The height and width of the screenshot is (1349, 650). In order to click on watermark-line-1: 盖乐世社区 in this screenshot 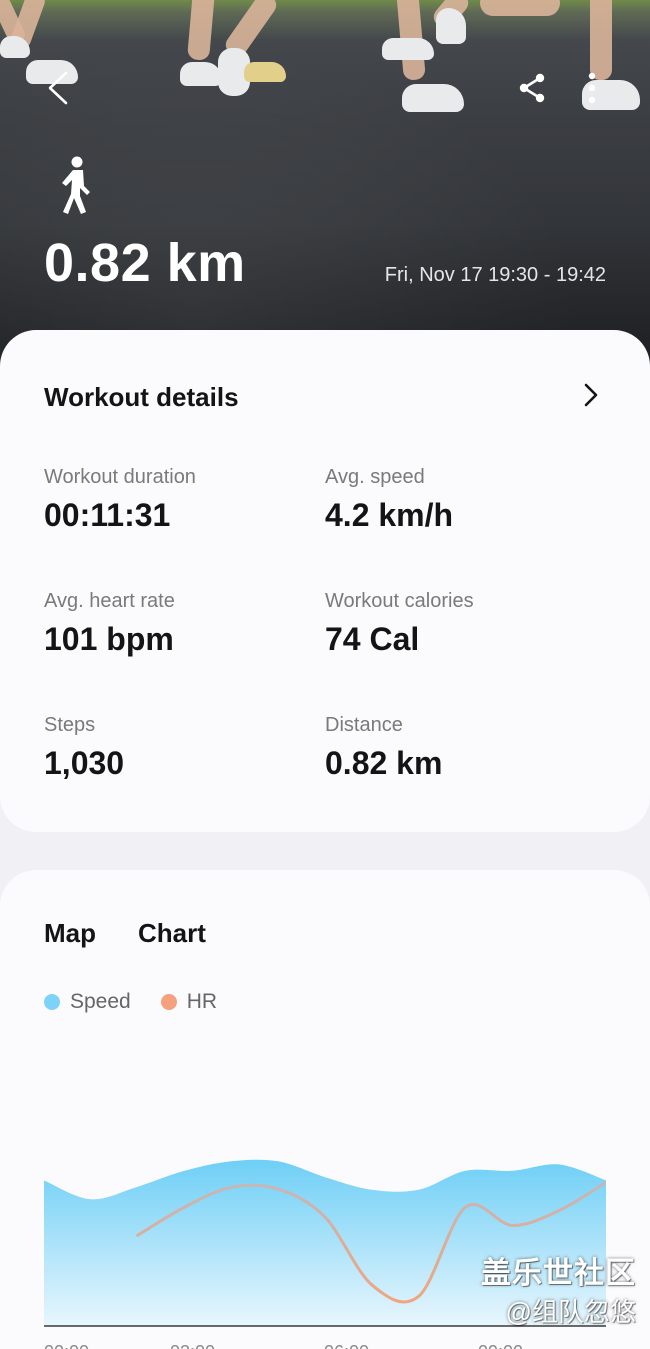, I will do `click(558, 1273)`.